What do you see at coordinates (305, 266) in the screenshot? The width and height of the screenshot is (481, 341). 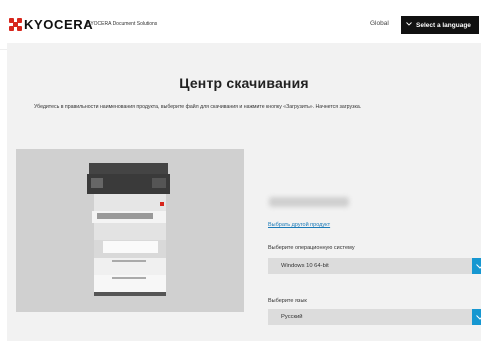 I see `os-select-value: Windows 10 64-bit` at bounding box center [305, 266].